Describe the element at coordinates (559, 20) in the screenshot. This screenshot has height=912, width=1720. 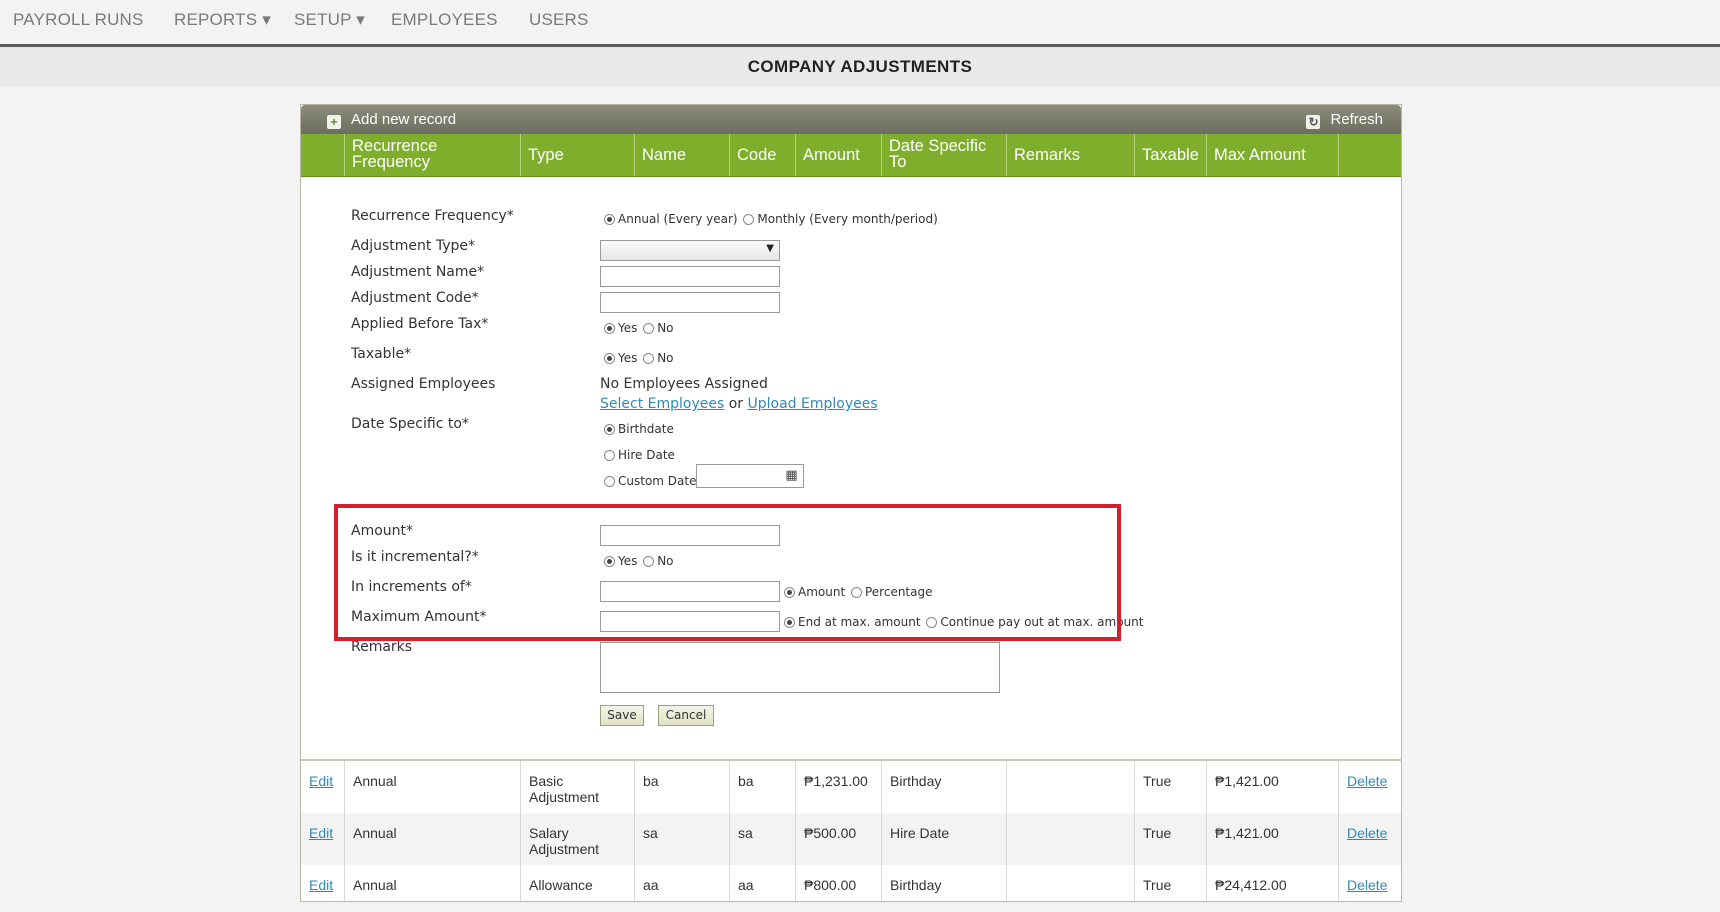
I see `nav-users: USERS` at that location.